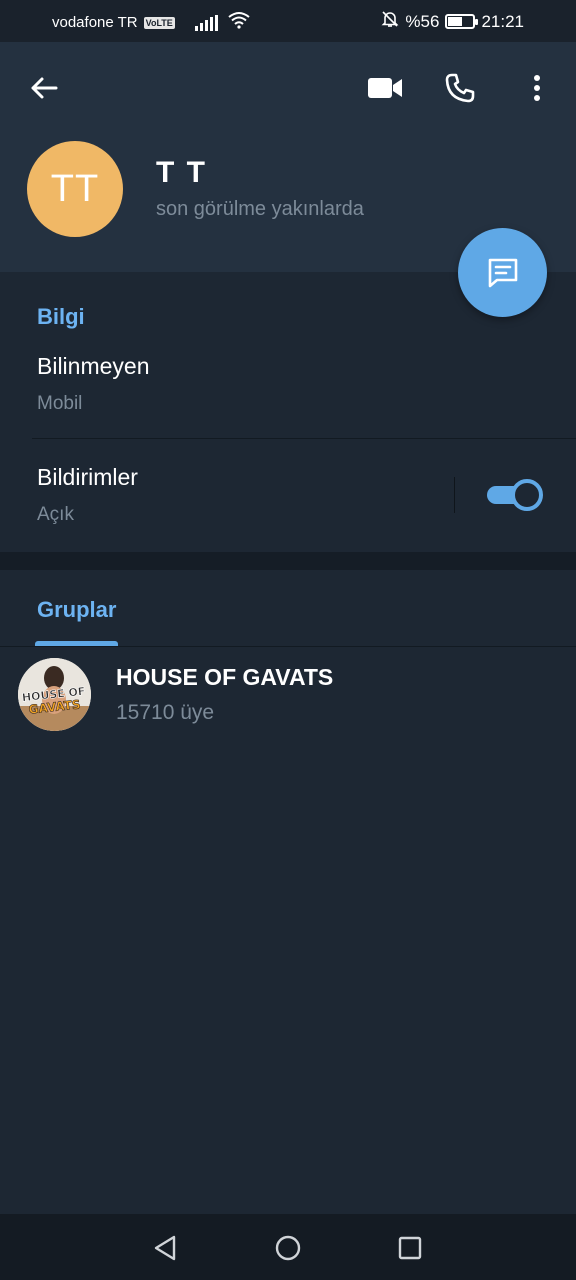 This screenshot has height=1280, width=576. Describe the element at coordinates (181, 172) in the screenshot. I see `profile-name: T T` at that location.